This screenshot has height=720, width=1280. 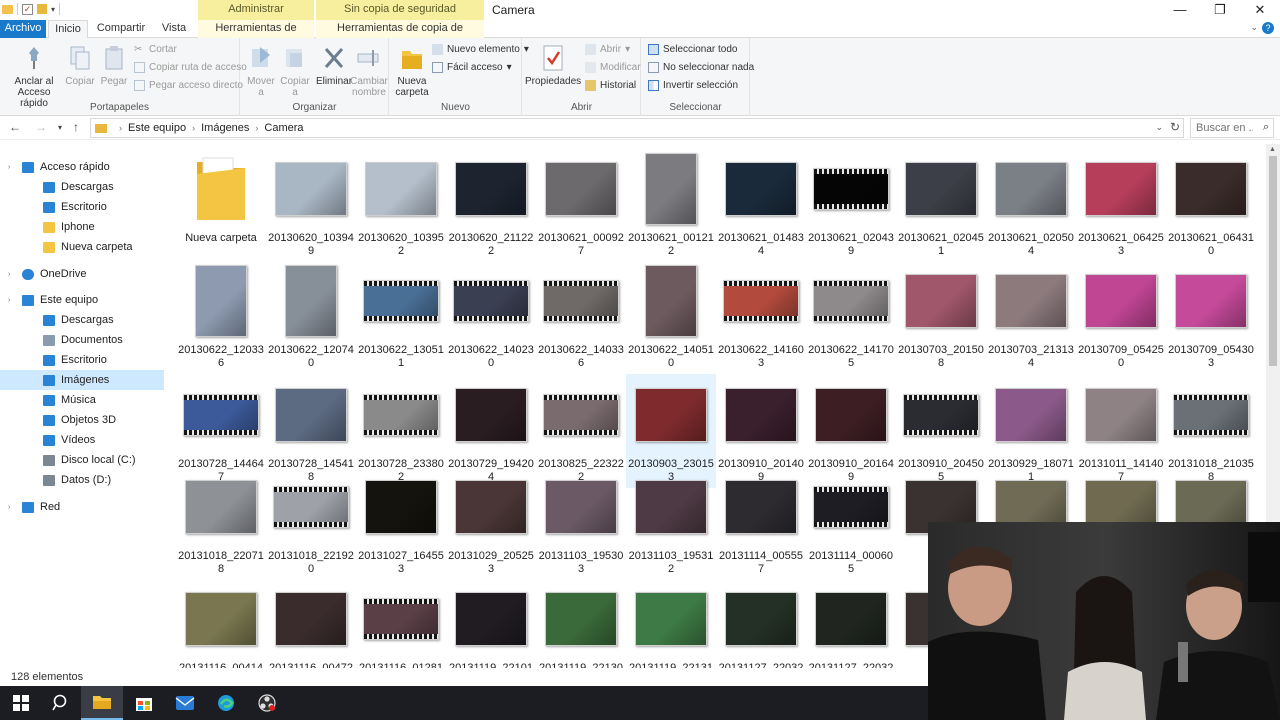 What do you see at coordinates (311, 523) in the screenshot?
I see `file-tile: 20131018_221920` at bounding box center [311, 523].